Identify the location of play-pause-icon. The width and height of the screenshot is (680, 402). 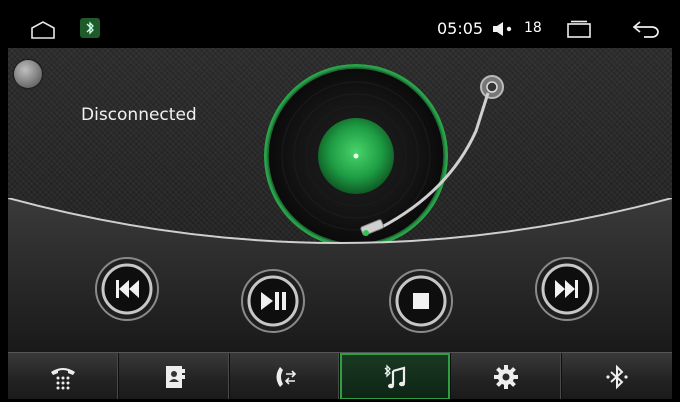
(273, 301).